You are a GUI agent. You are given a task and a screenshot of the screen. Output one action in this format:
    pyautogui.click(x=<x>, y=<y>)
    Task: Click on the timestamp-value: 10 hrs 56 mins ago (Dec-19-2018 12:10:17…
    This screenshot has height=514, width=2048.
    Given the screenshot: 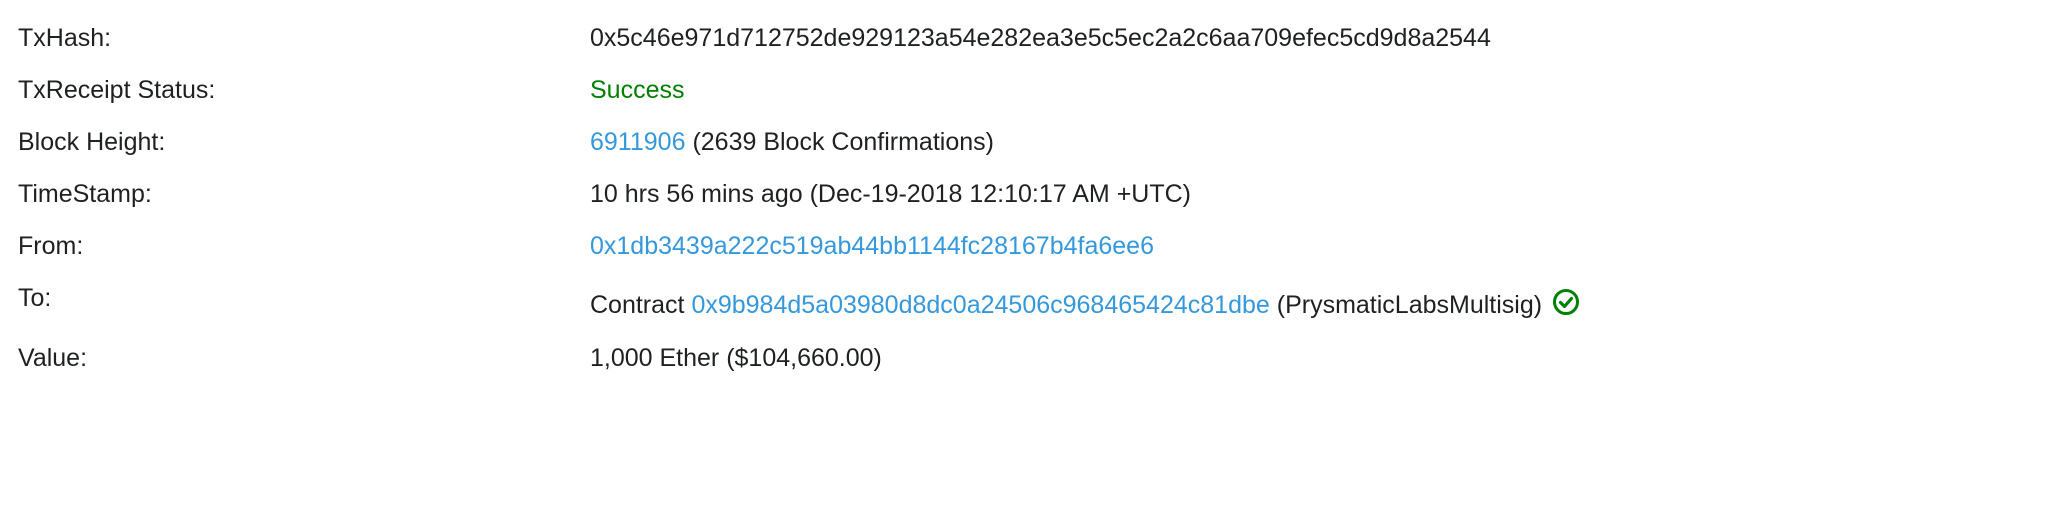 What is the action you would take?
    pyautogui.click(x=891, y=194)
    